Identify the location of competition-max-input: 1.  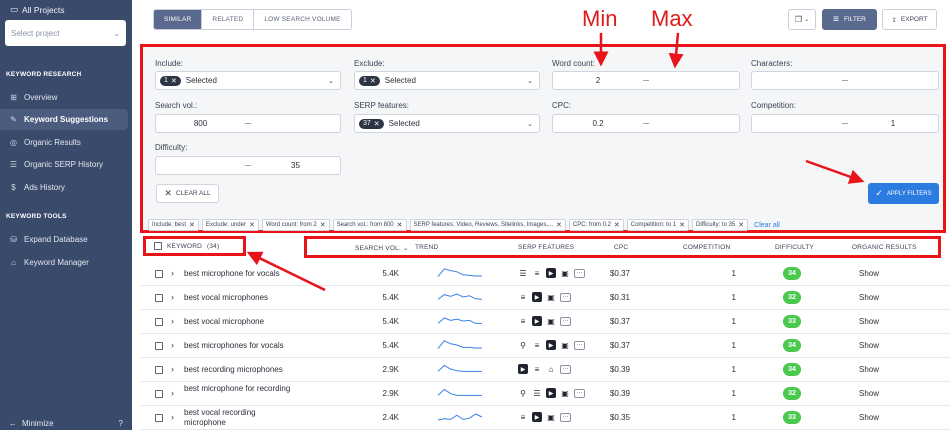
(893, 123).